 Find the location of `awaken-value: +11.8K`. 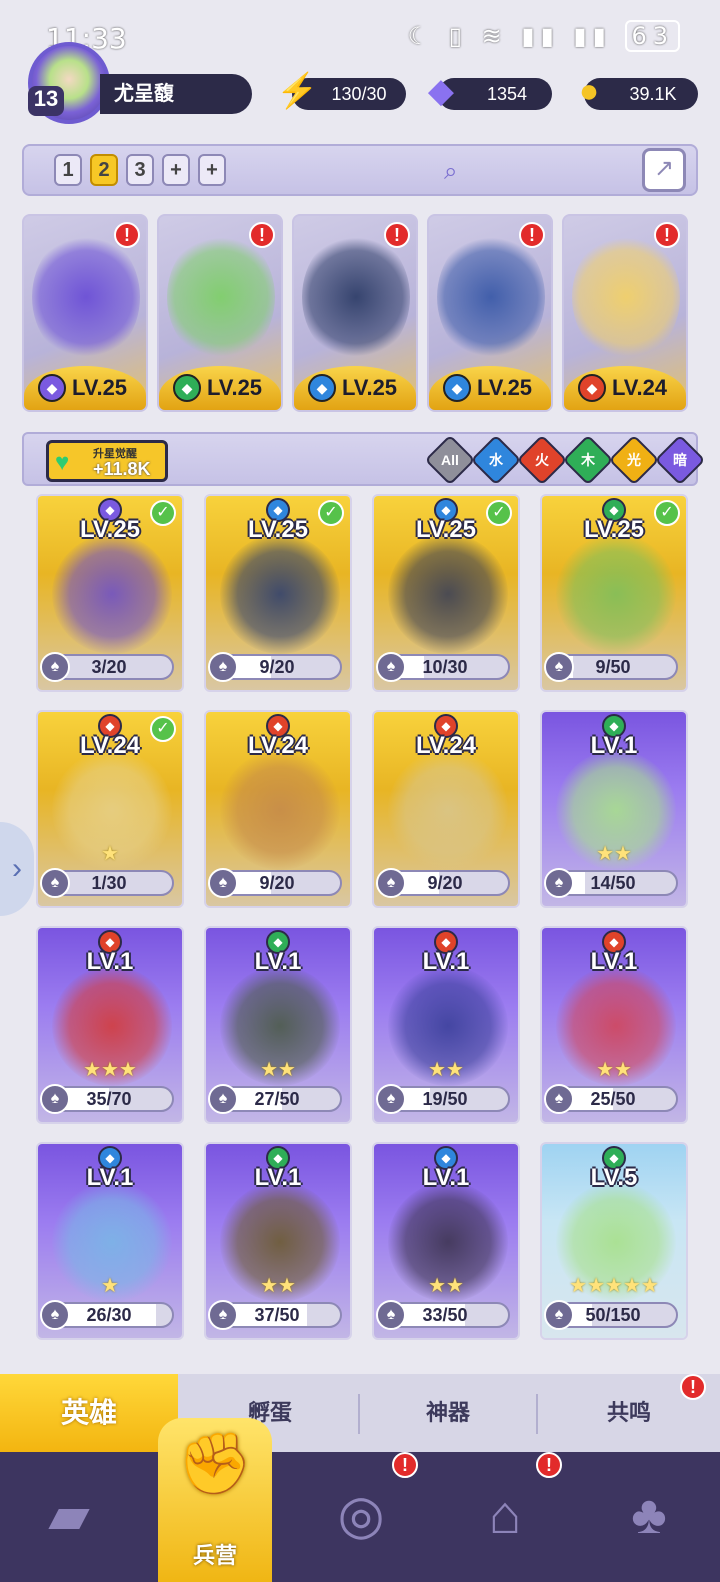

awaken-value: +11.8K is located at coordinates (122, 469).